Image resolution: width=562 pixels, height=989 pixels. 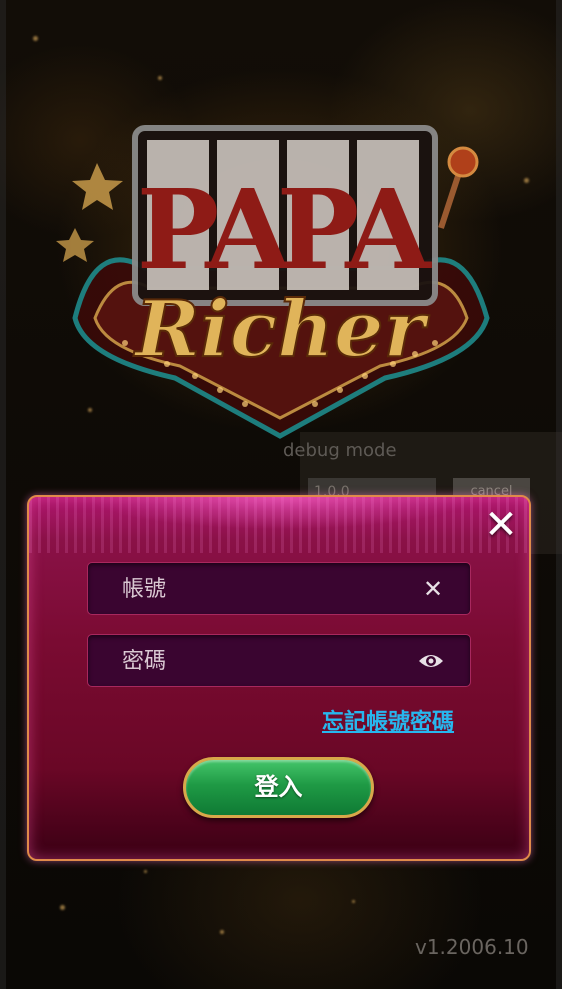 I want to click on close-icon: ✕, so click(x=501, y=525).